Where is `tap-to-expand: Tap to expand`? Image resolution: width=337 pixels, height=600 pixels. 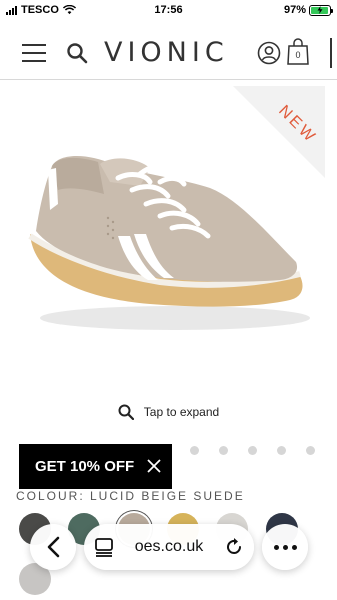
tap-to-expand: Tap to expand is located at coordinates (168, 412).